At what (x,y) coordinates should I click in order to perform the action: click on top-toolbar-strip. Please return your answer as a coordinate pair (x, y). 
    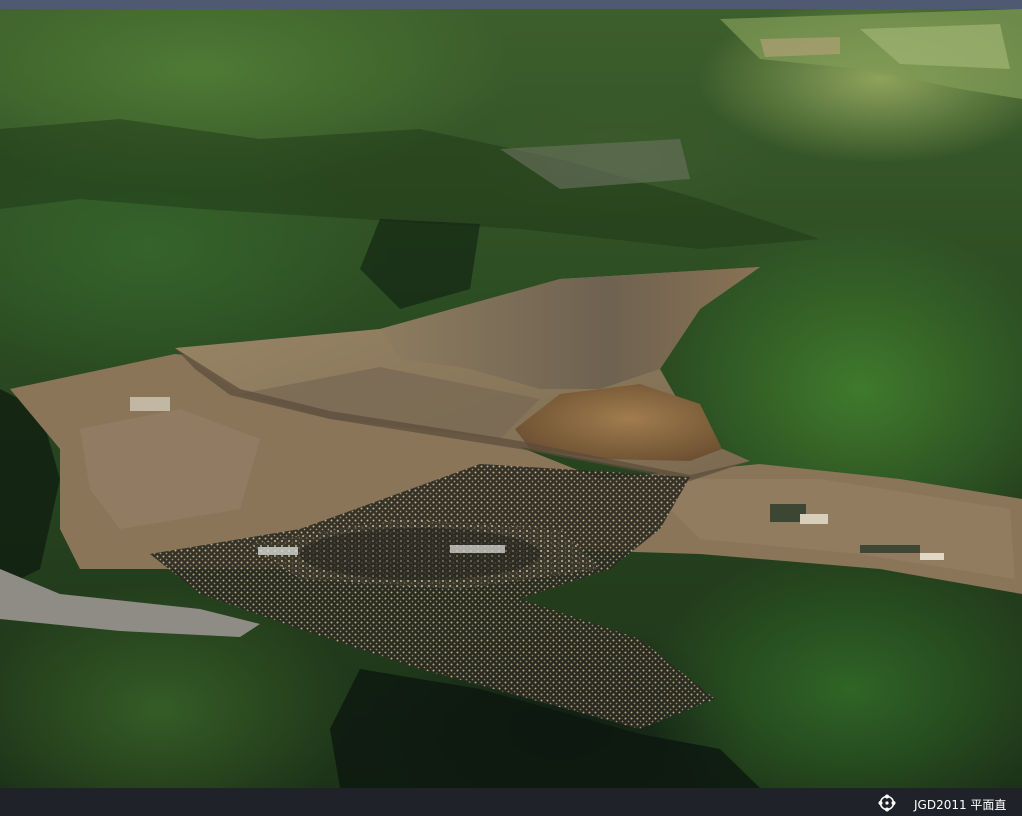
    Looking at the image, I should click on (511, 4).